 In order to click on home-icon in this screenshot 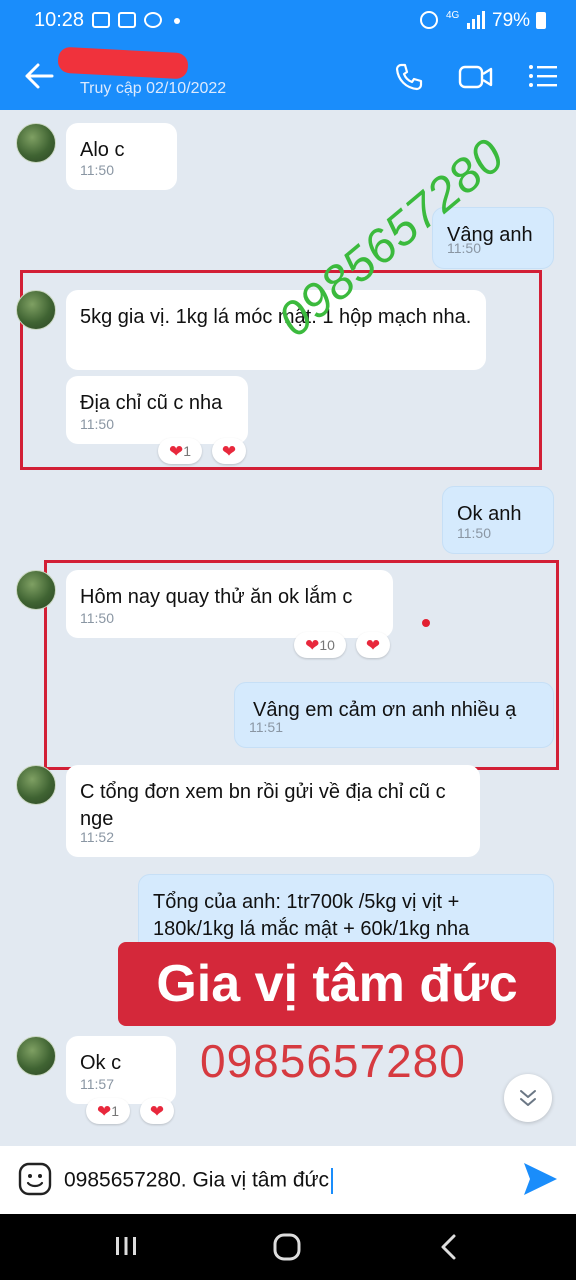, I will do `click(287, 1247)`.